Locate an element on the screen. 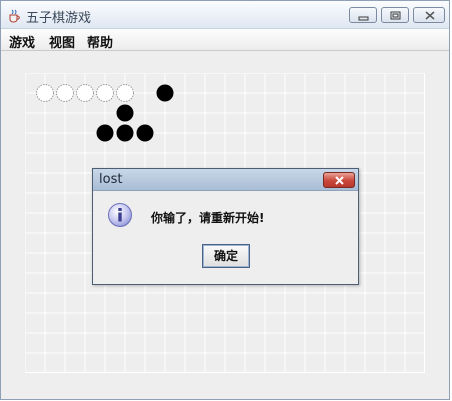  menu-bar: 游戏 视图 帮助 is located at coordinates (225, 40).